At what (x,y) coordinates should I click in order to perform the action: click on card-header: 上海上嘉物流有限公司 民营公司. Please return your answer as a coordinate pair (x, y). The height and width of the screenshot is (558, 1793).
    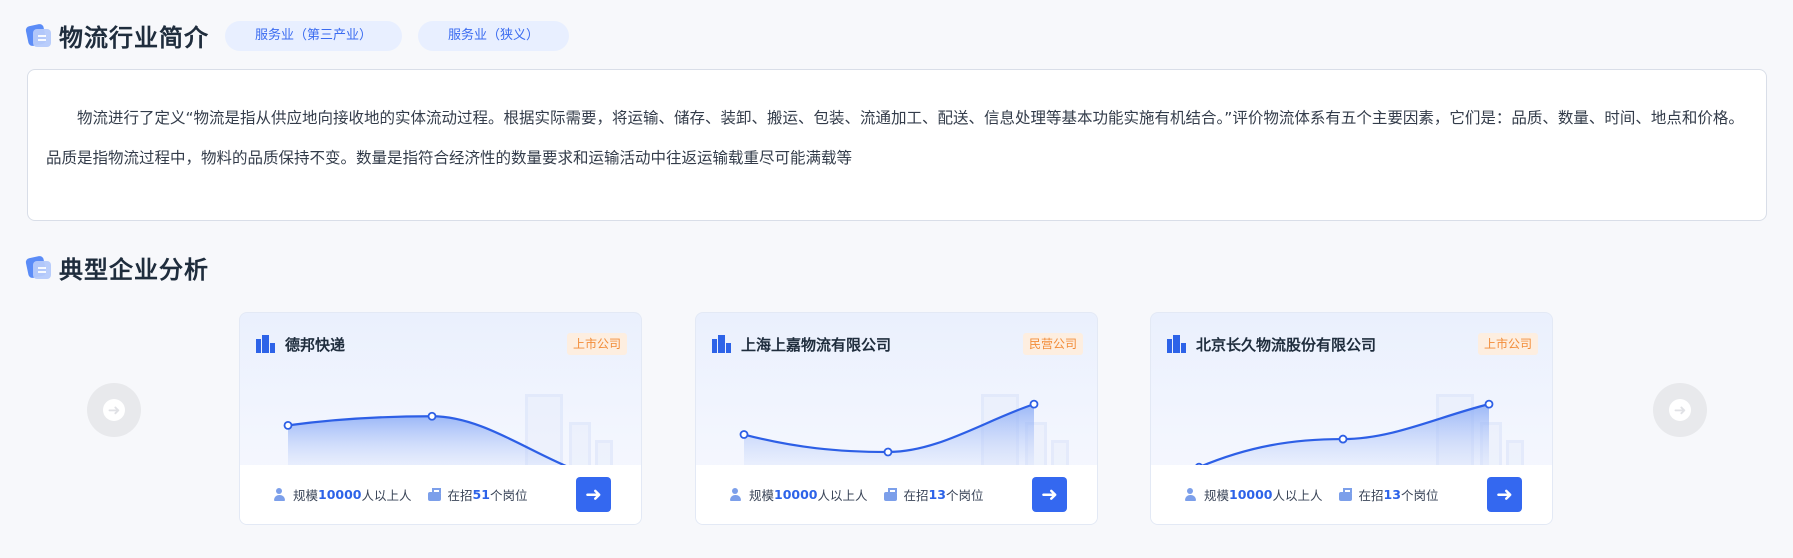
    Looking at the image, I should click on (897, 344).